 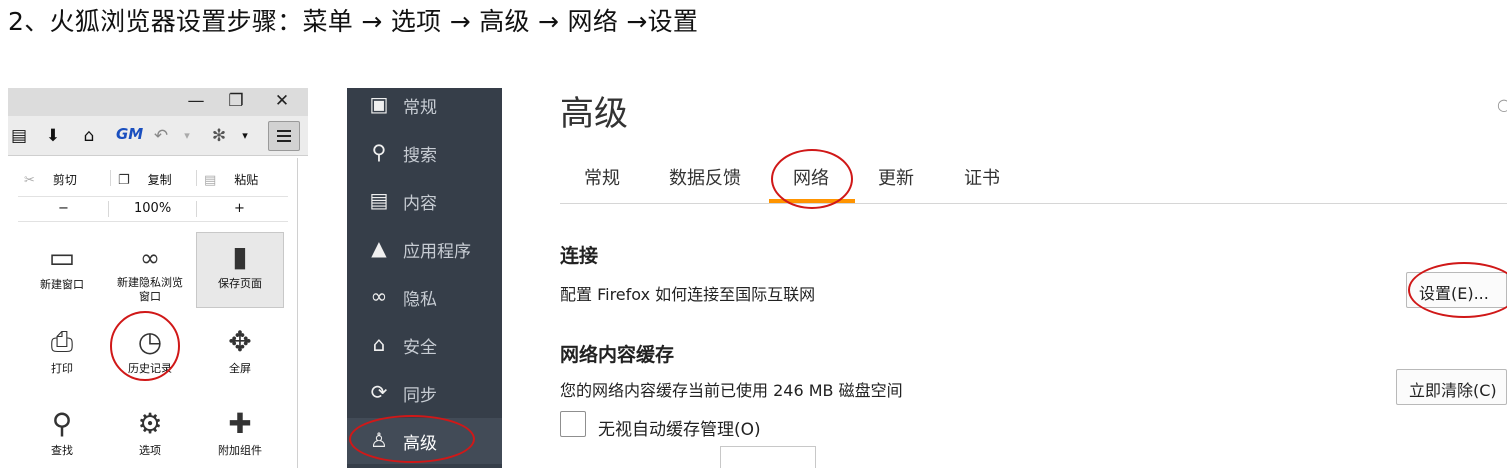 I want to click on copy-button: ❐ 复制, so click(x=145, y=179).